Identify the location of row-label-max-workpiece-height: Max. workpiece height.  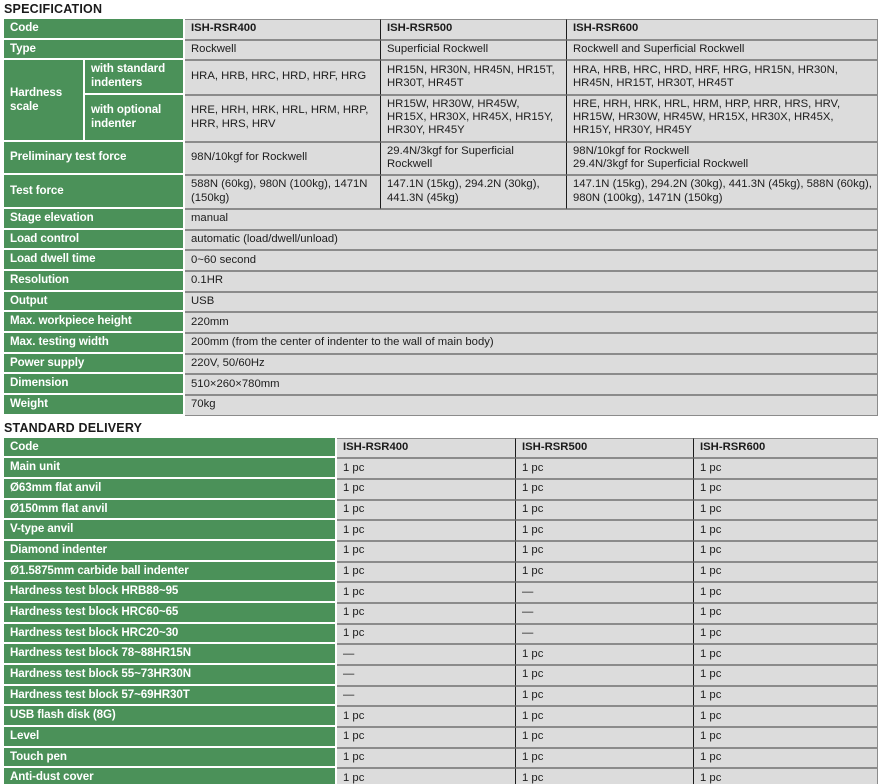
(94, 323).